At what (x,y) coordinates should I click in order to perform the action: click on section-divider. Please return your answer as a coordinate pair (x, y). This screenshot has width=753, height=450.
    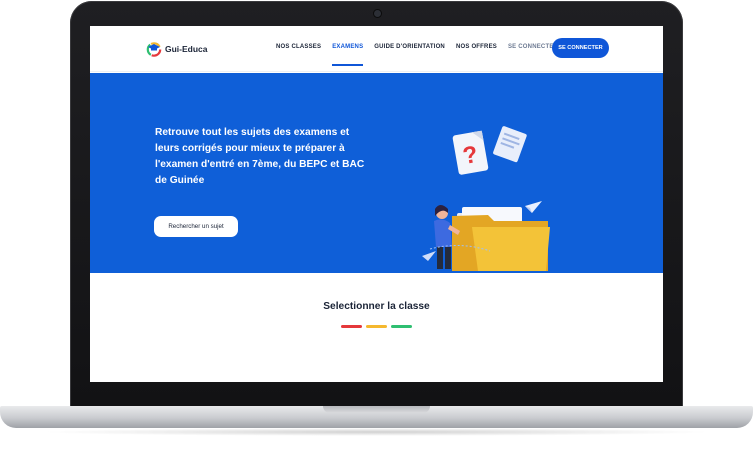
    Looking at the image, I should click on (376, 326).